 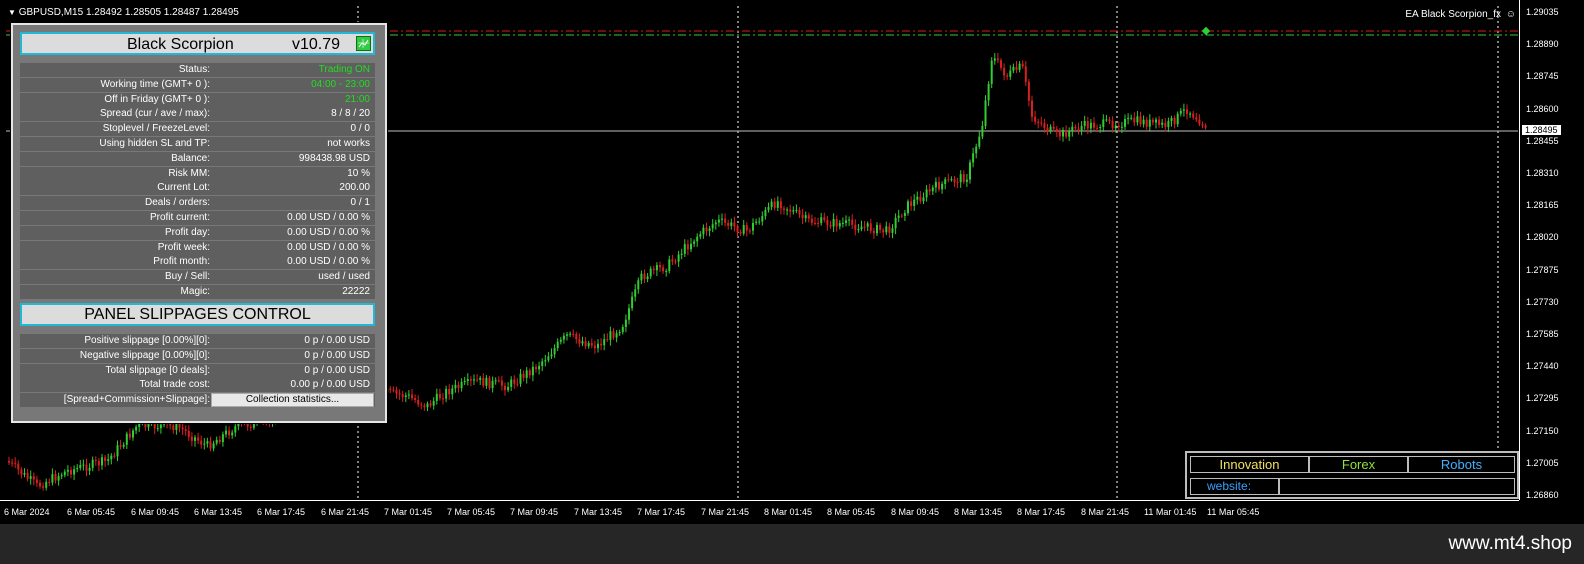 I want to click on slippage-row-value: 0.00 p / 0.00 USD, so click(x=330, y=385).